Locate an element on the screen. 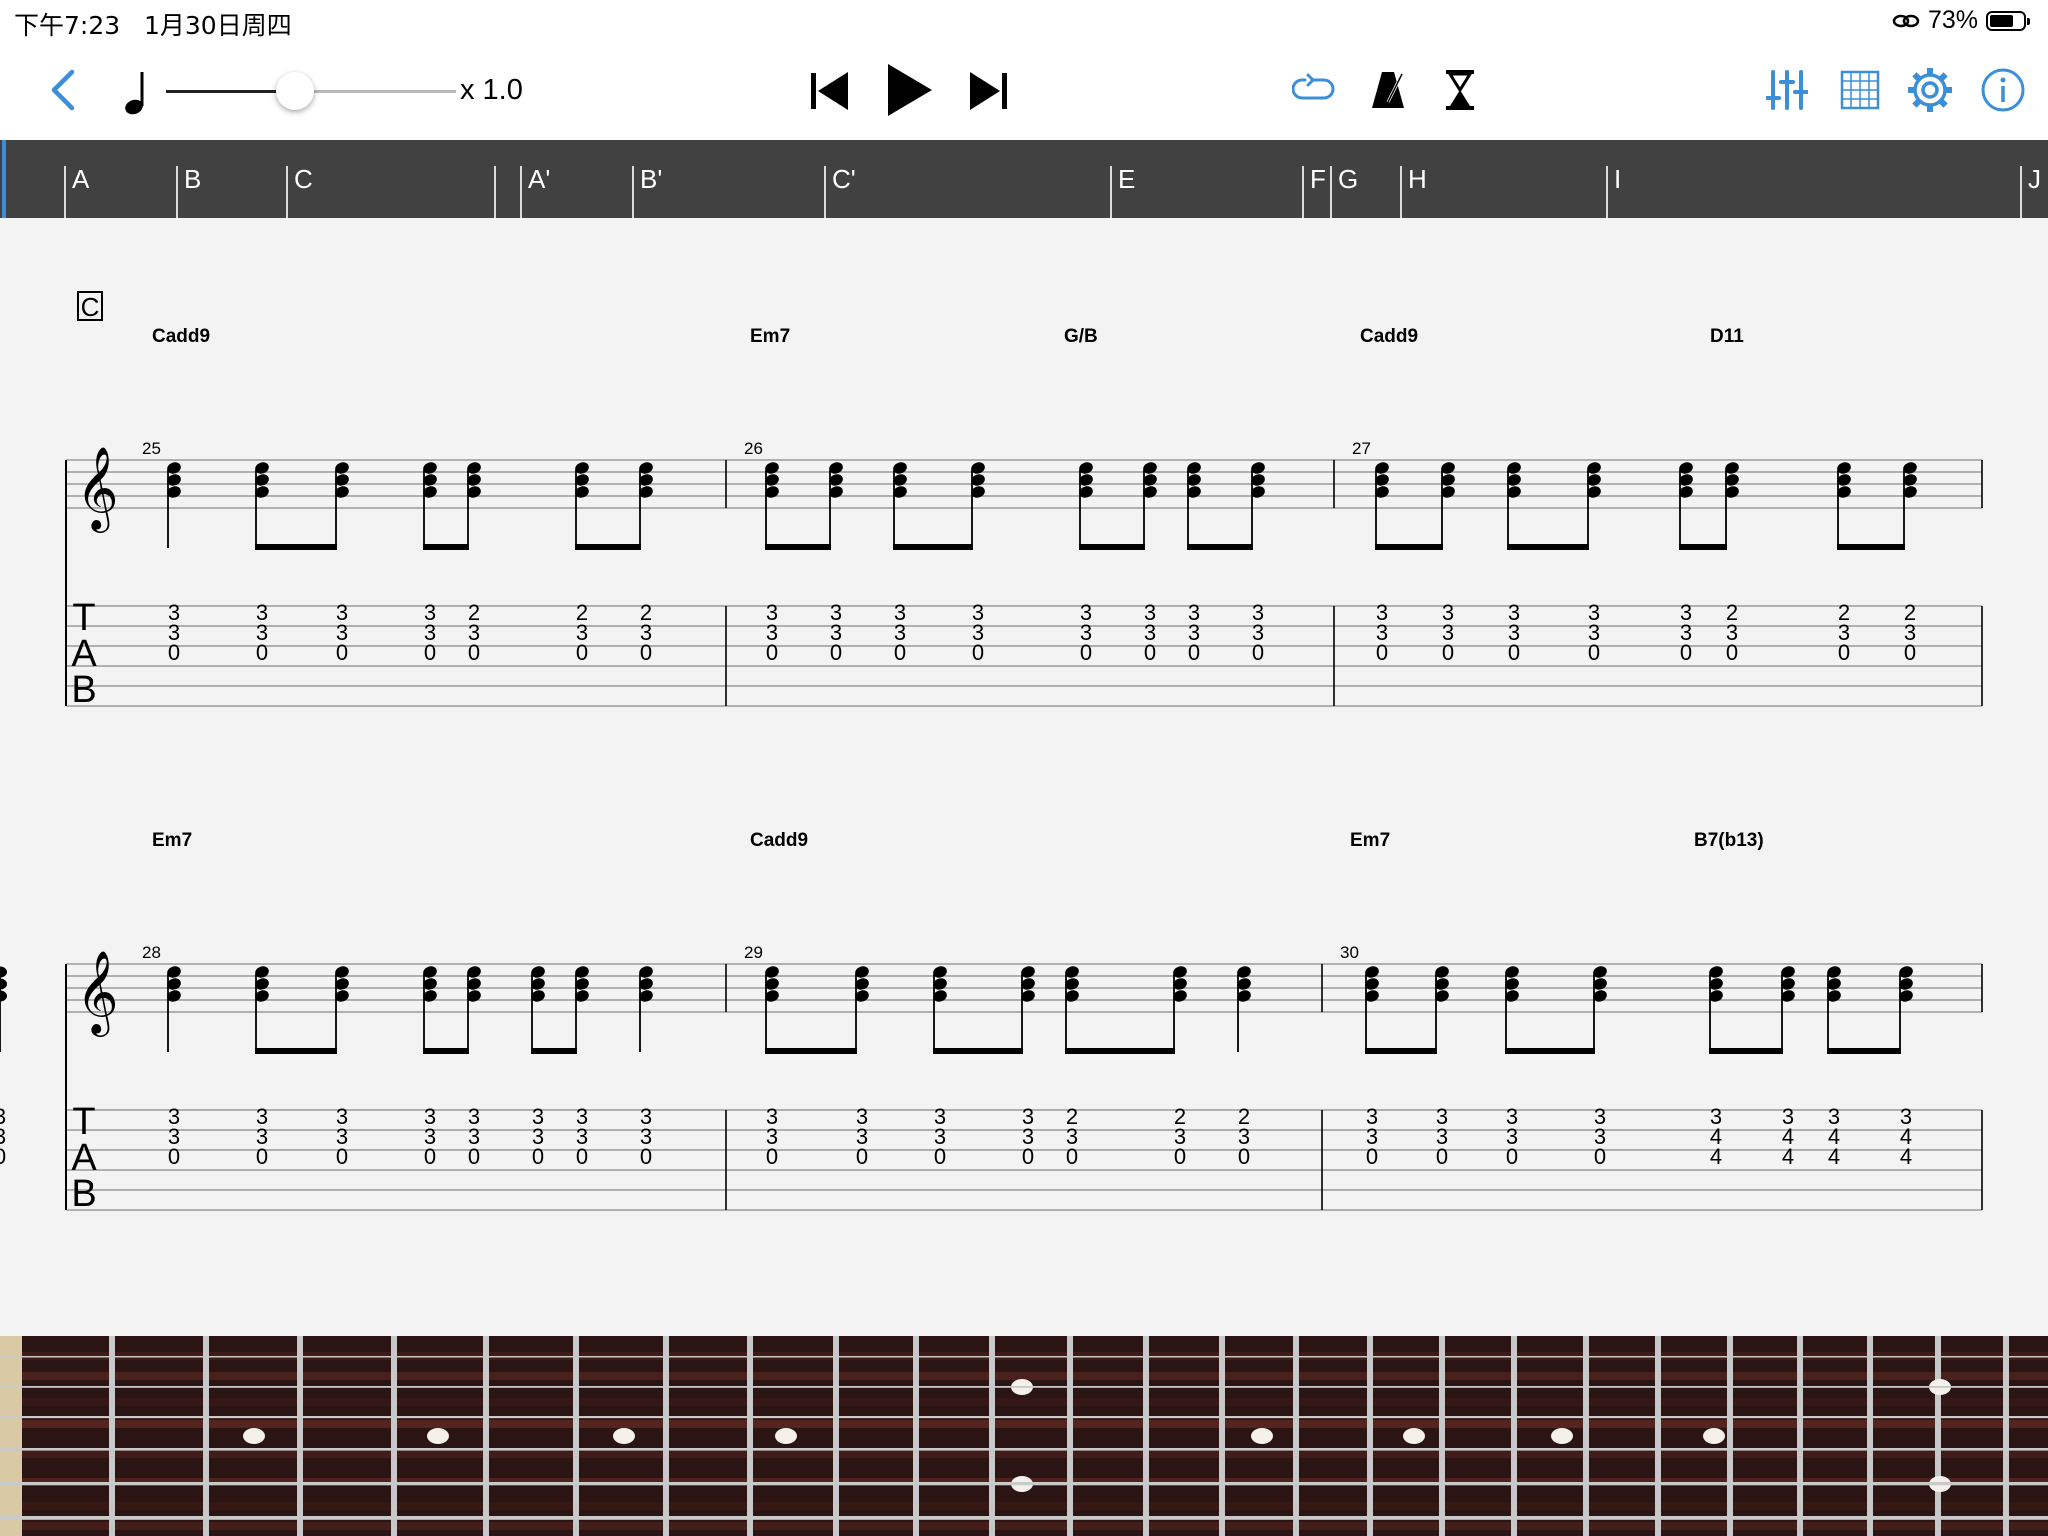 The width and height of the screenshot is (2048, 1536). rehearsal-mark: C is located at coordinates (90, 307).